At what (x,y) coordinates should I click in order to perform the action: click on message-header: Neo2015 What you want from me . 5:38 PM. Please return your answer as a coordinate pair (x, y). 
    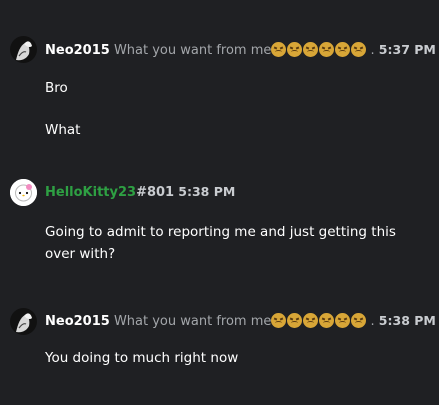
    Looking at the image, I should click on (240, 321).